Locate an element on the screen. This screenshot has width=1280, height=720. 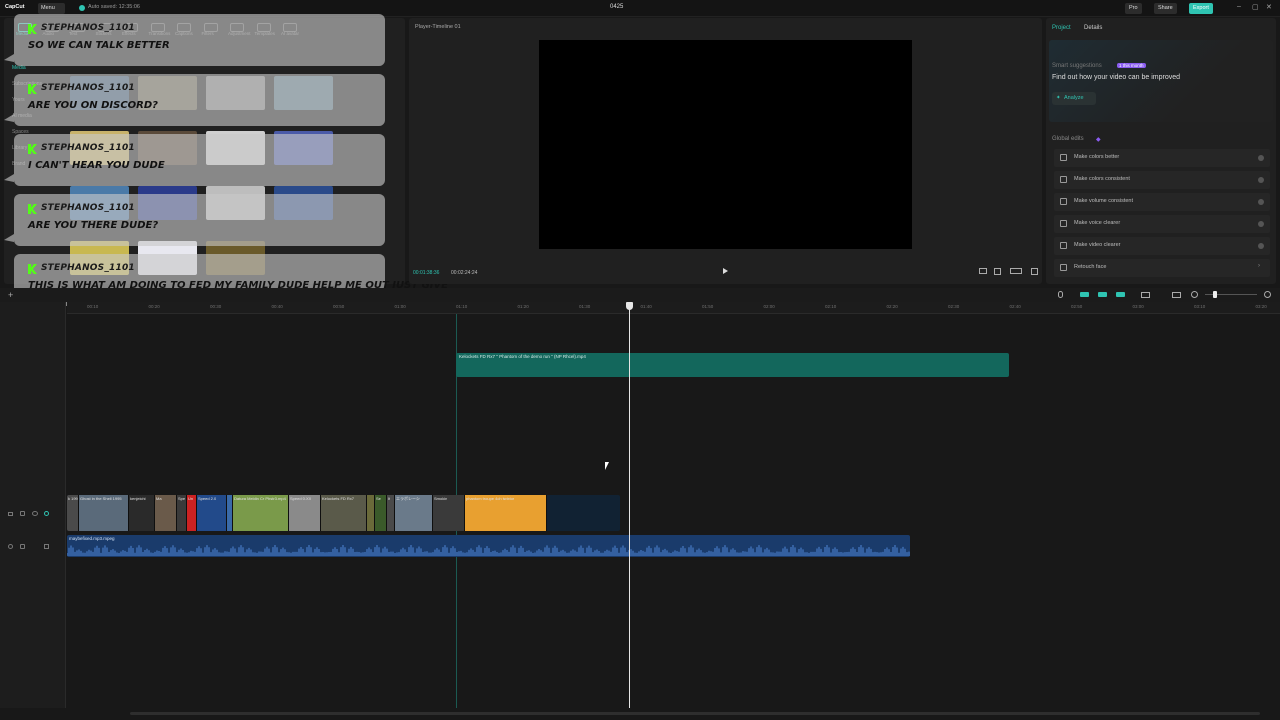
share-button: Share is located at coordinates (1165, 8).